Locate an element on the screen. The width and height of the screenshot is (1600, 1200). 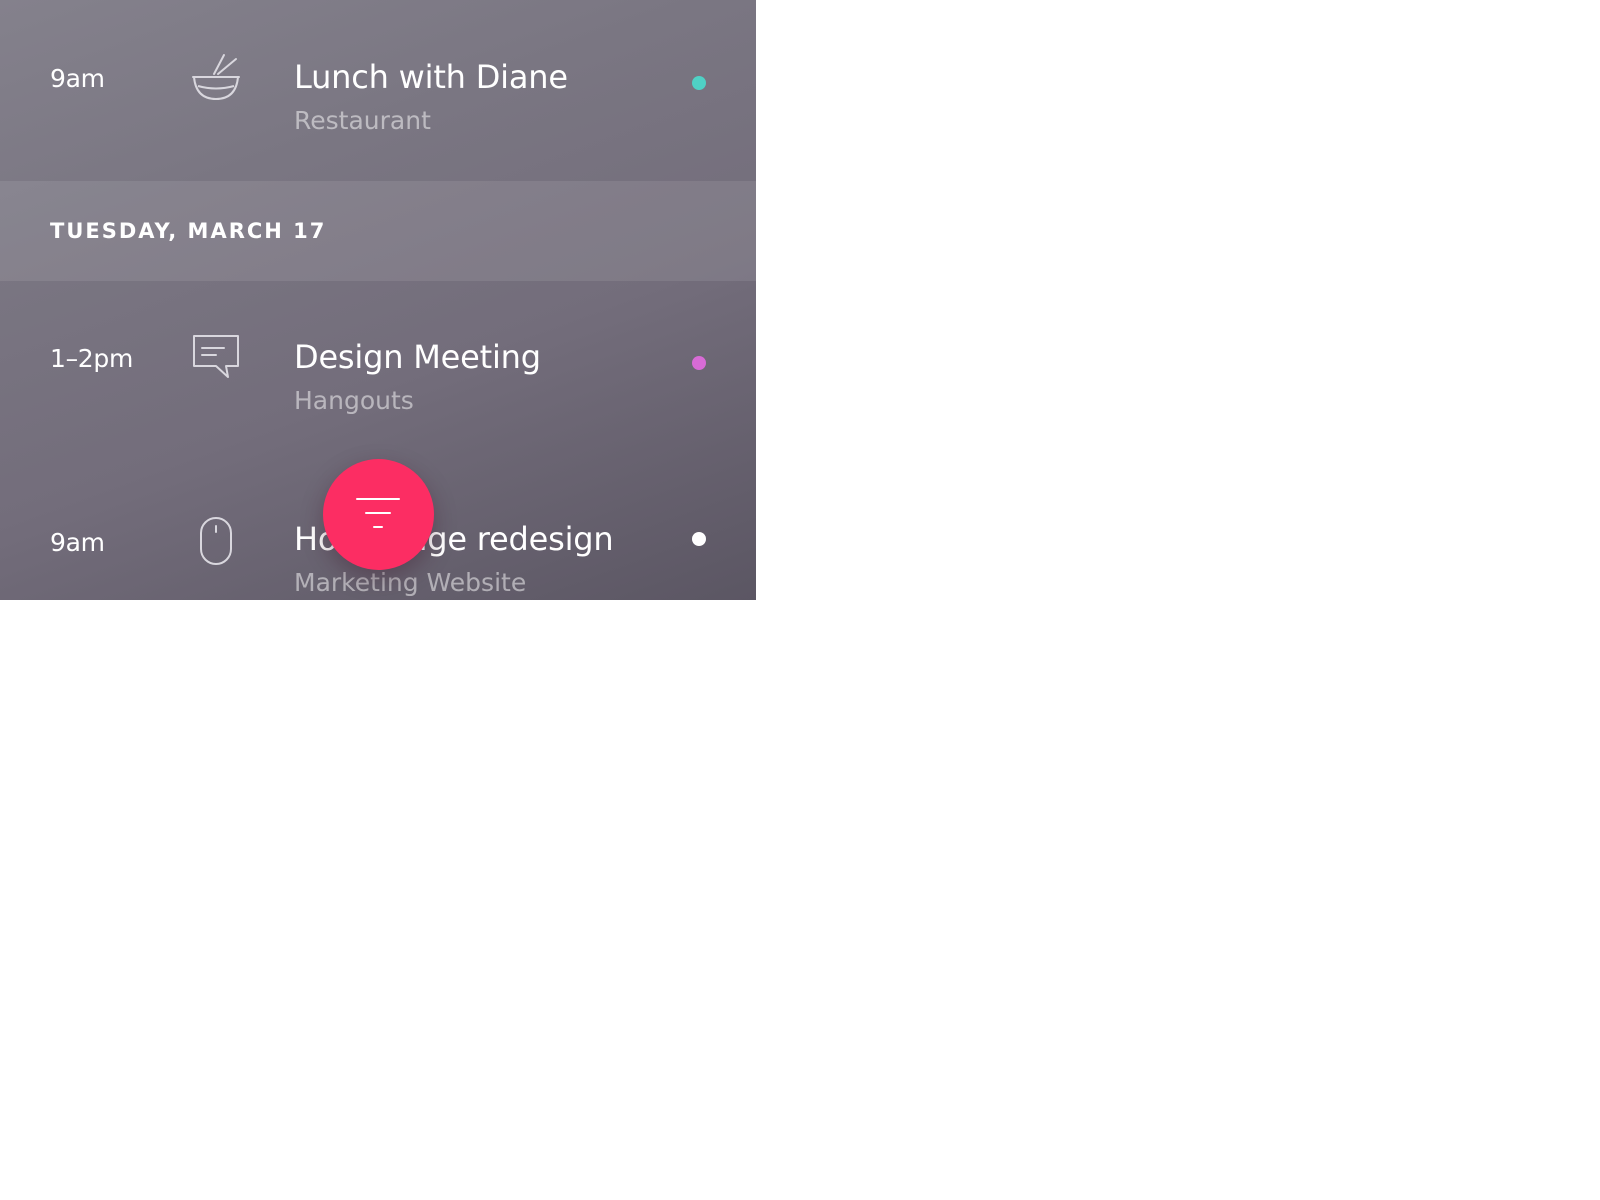
chat-bubble-icon is located at coordinates (216, 361).